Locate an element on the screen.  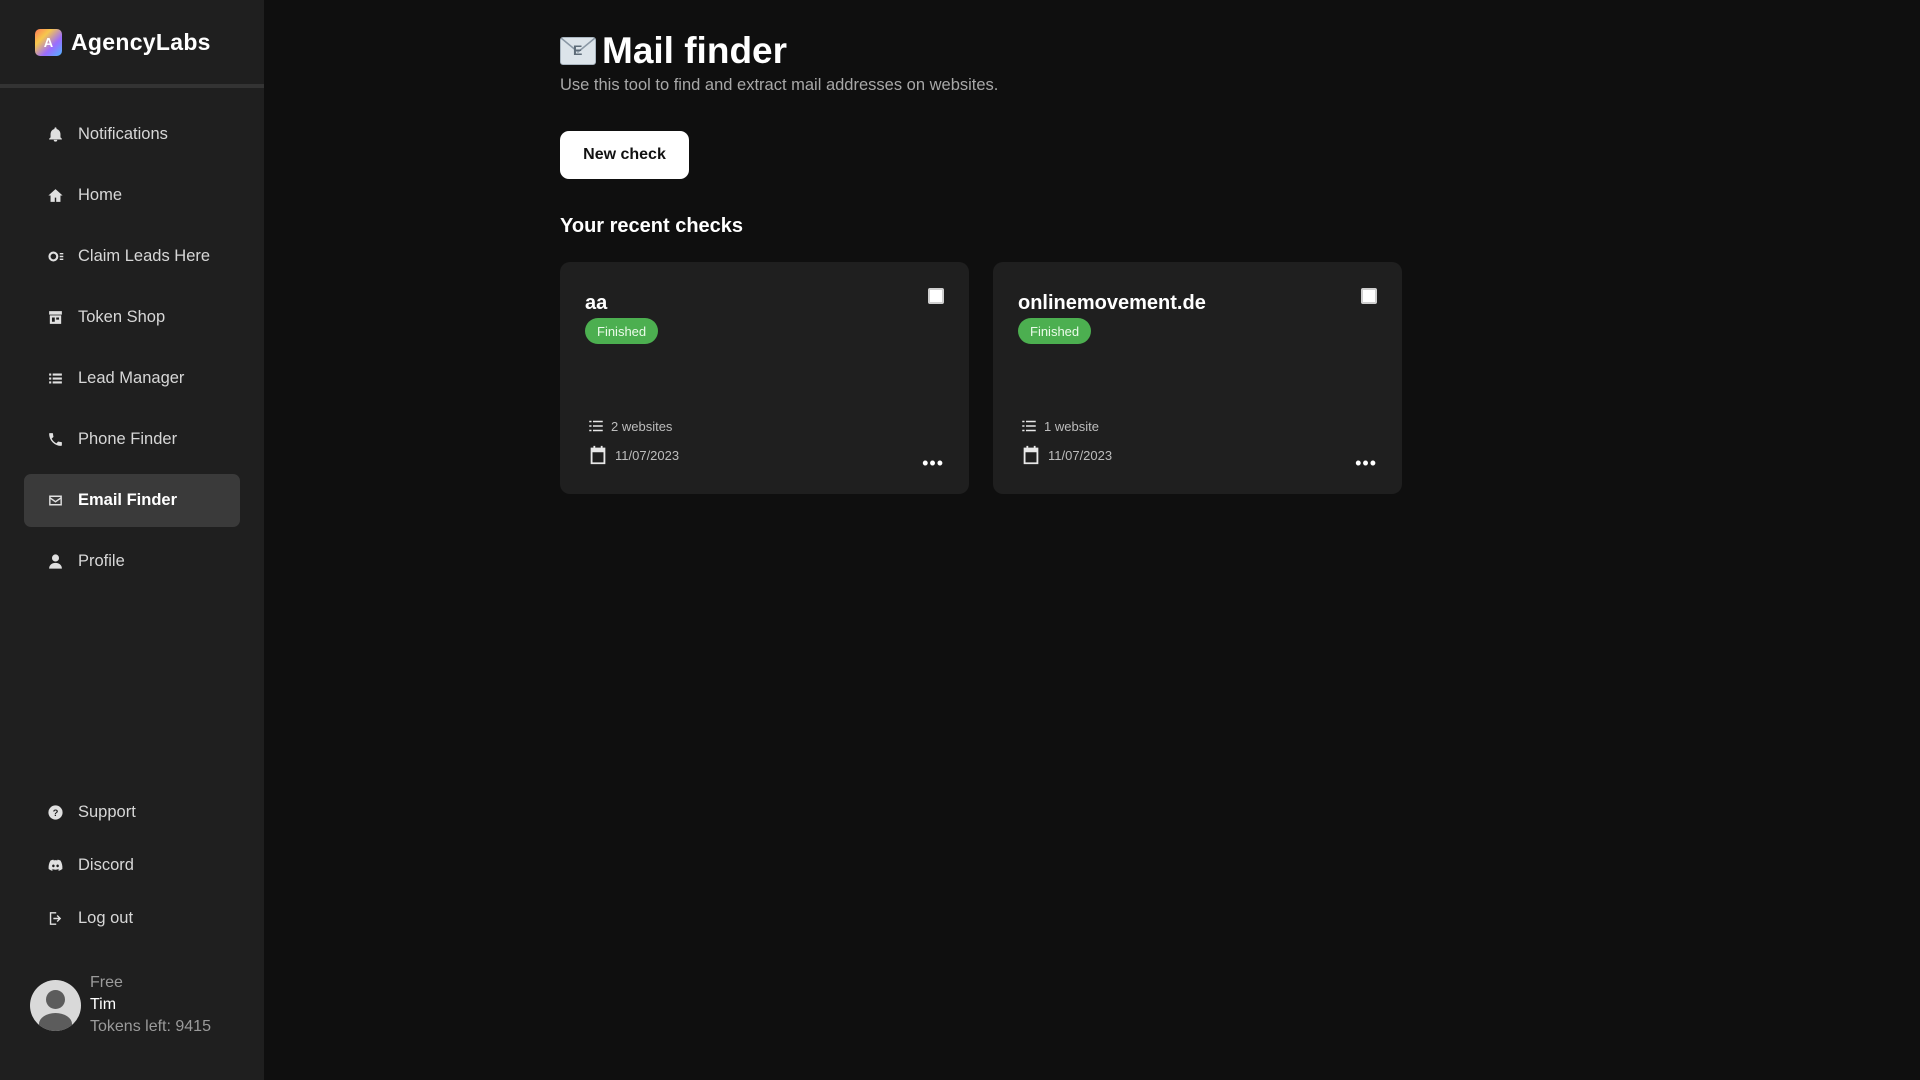
sites-count-text: 2 websites is located at coordinates (642, 426).